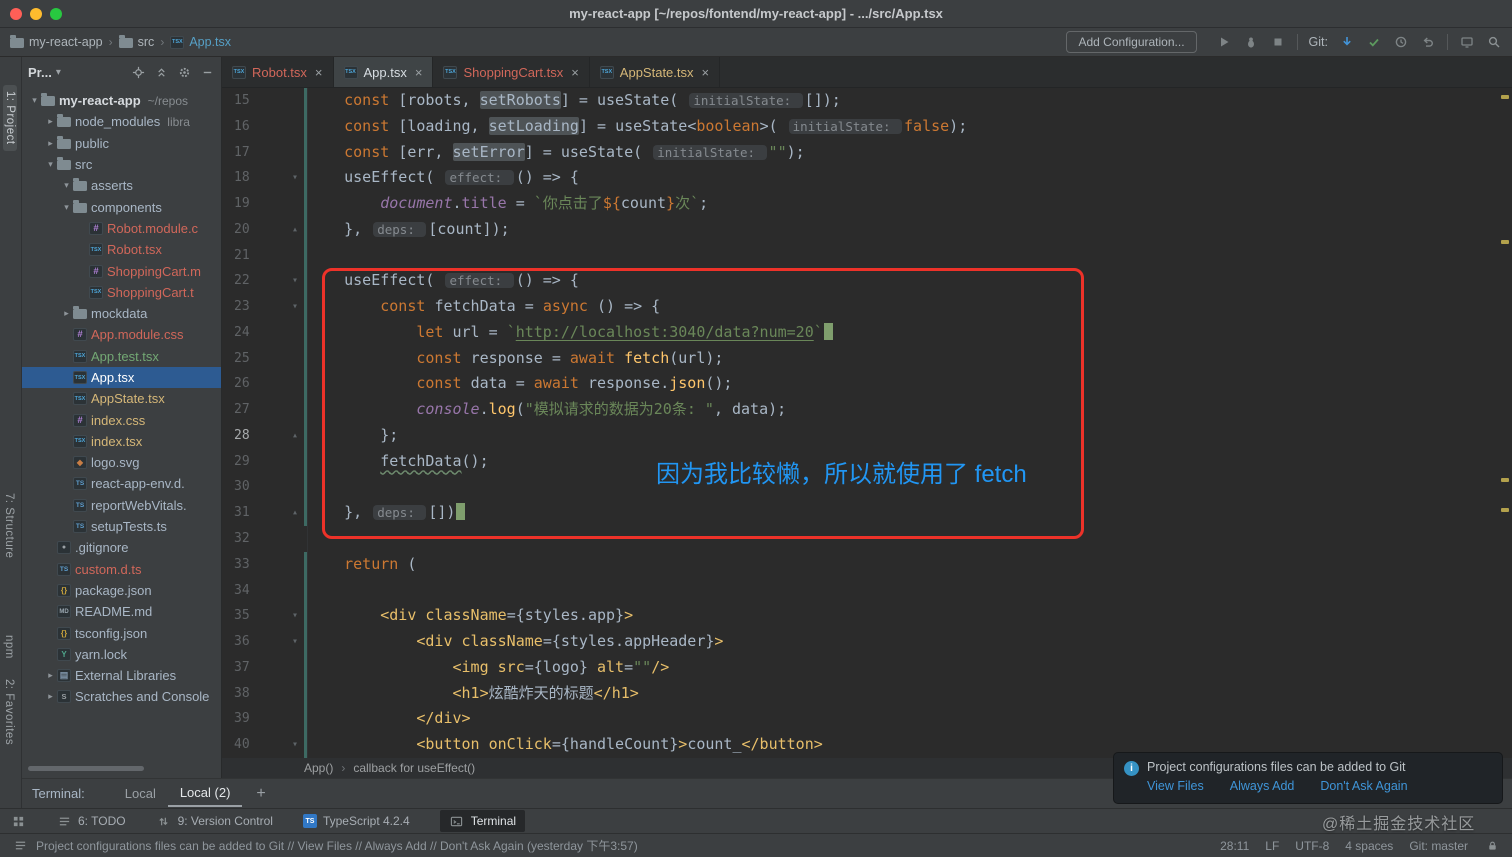 This screenshot has height=857, width=1512. Describe the element at coordinates (1234, 846) in the screenshot. I see `status-widget-28-11: 28:11` at that location.